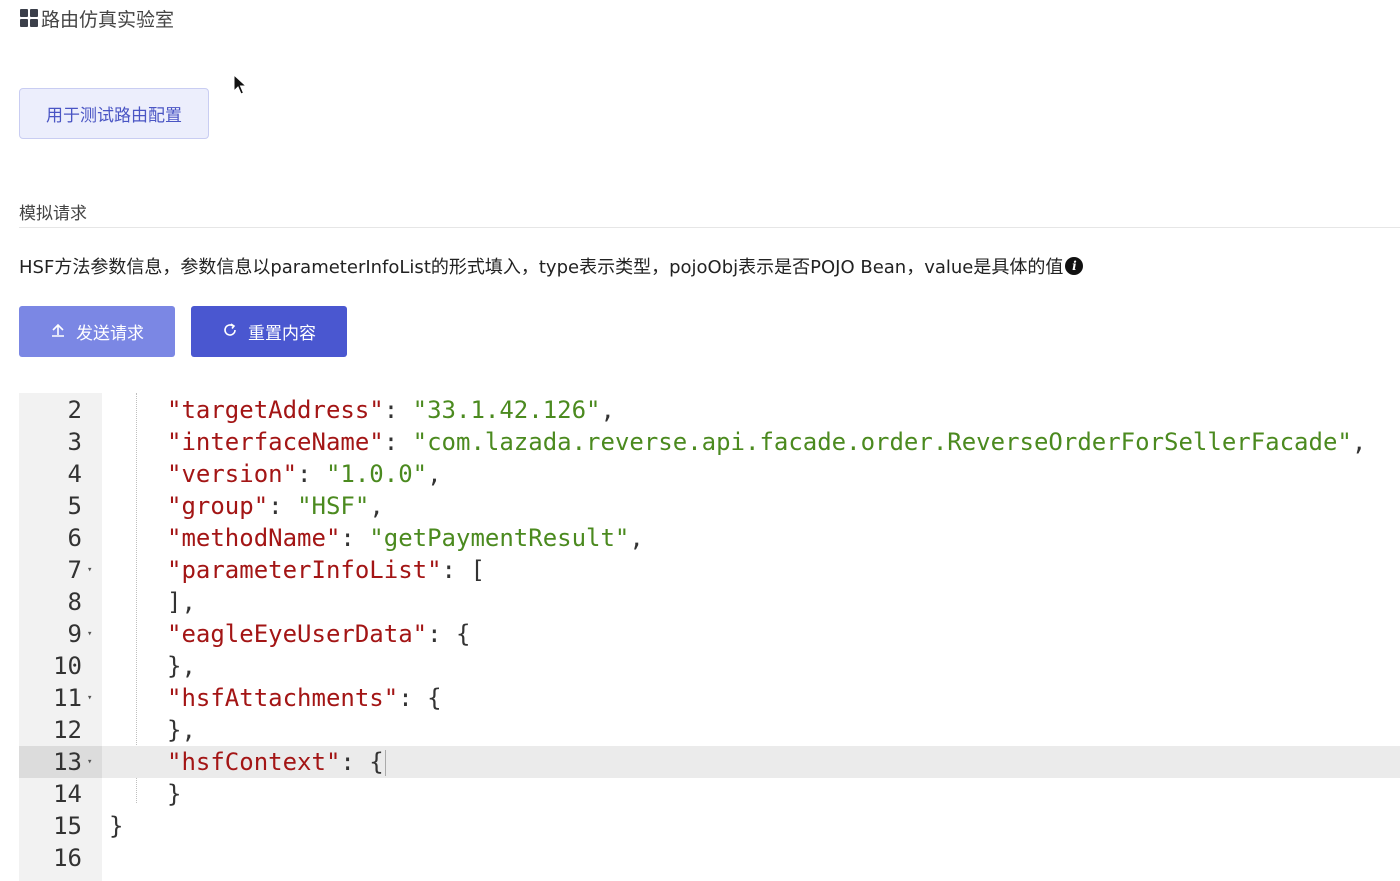 The width and height of the screenshot is (1400, 881). I want to click on editor-line: 15}, so click(709, 826).